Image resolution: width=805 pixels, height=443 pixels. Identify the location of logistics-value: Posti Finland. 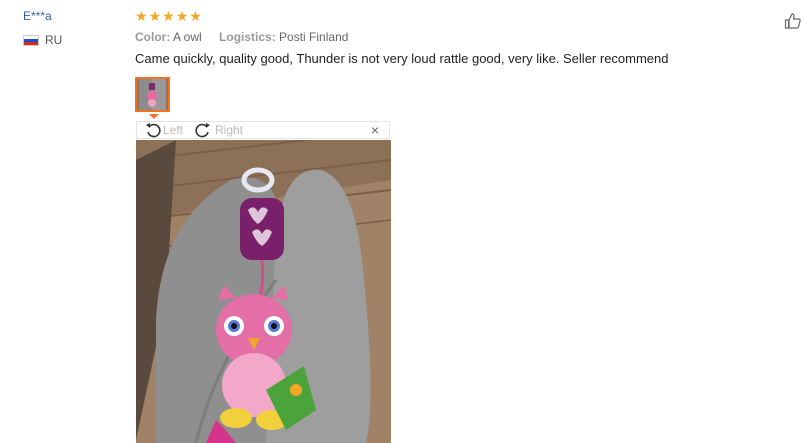
(314, 37).